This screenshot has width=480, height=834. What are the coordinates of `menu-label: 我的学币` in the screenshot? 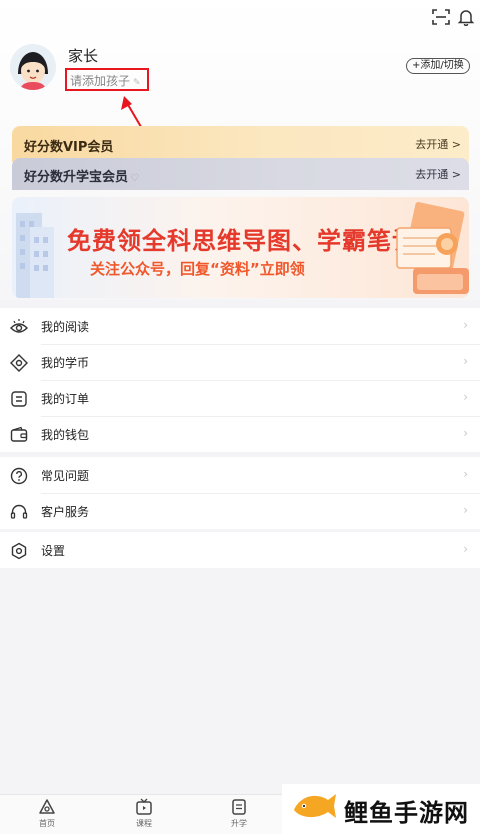 It's located at (65, 363).